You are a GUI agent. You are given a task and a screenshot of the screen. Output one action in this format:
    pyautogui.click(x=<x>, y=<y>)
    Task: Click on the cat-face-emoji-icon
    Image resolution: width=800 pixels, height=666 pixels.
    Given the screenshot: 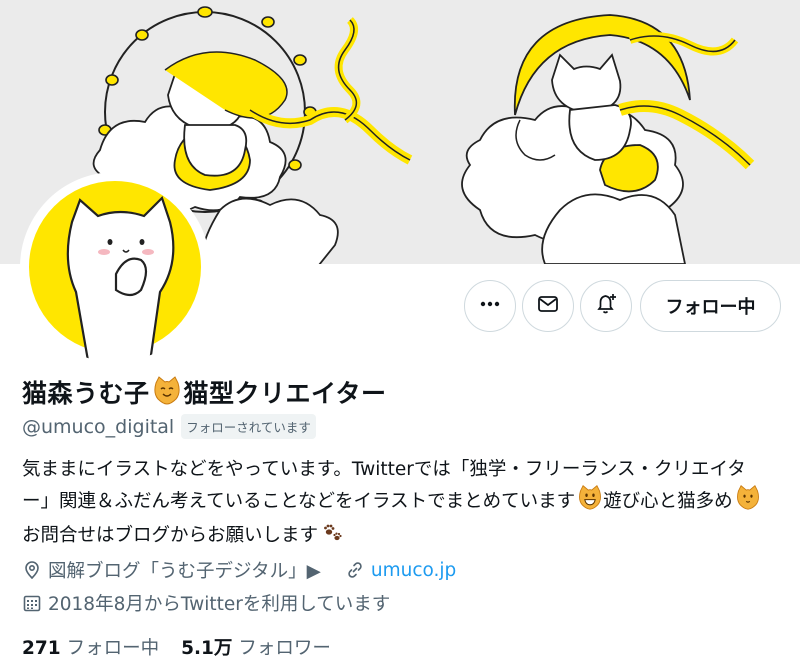 What is the action you would take?
    pyautogui.click(x=748, y=501)
    